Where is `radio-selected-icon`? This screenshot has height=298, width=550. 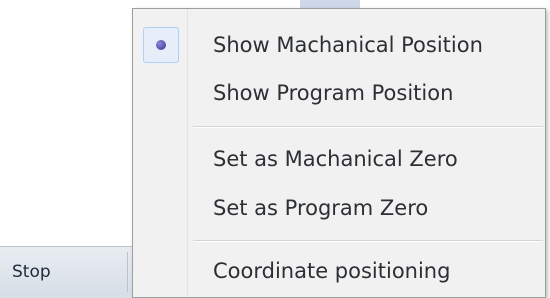
radio-selected-icon is located at coordinates (161, 45).